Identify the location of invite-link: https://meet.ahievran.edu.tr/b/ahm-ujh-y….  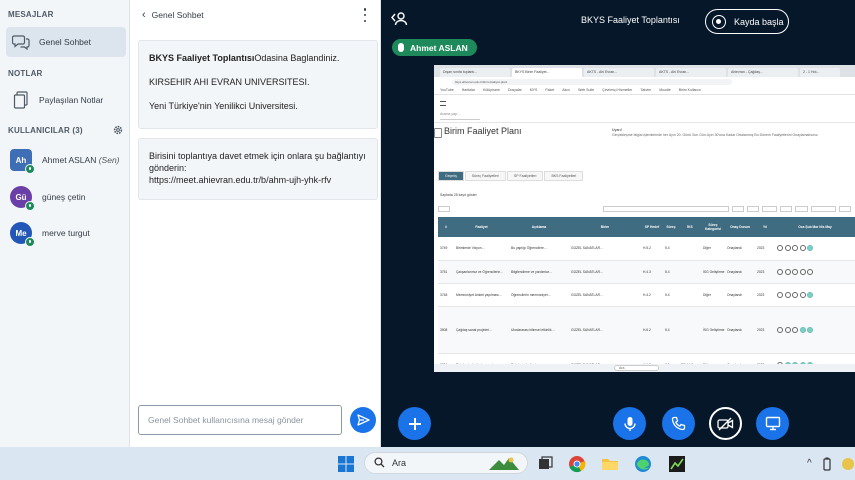
(258, 180).